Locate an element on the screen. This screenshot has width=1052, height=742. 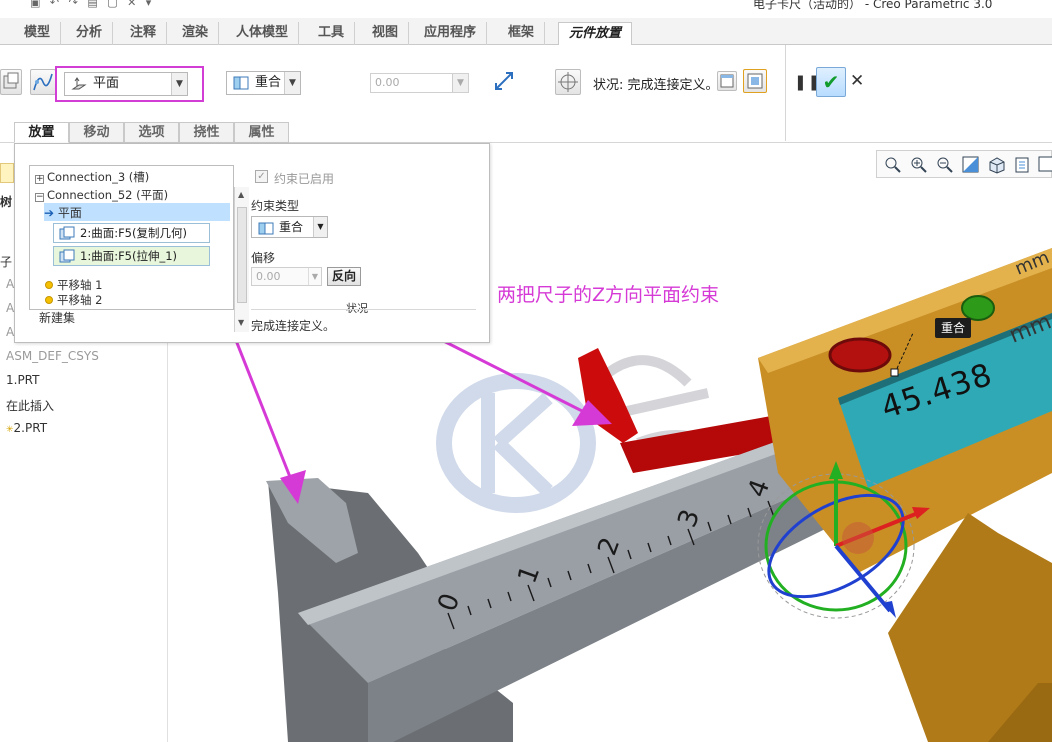
assembly-window-icon is located at coordinates (755, 81).